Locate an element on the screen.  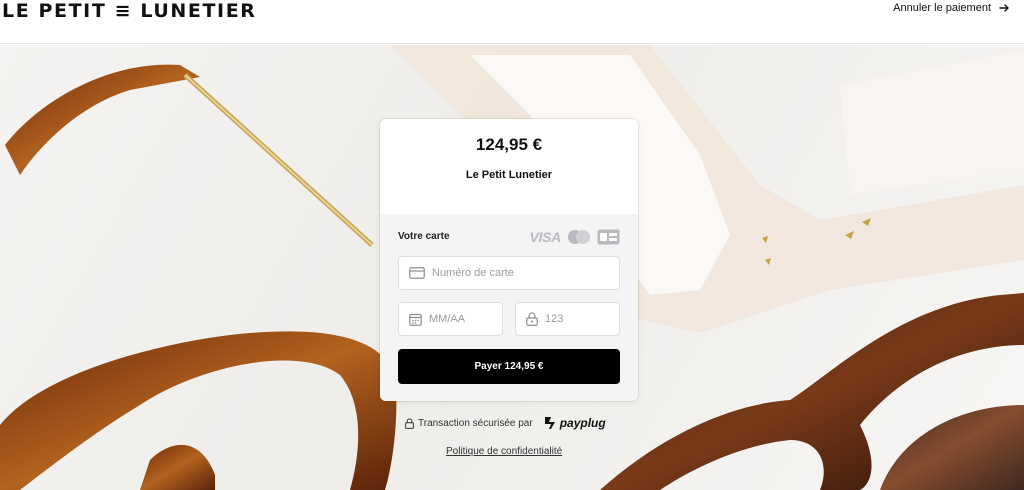
cancel-payment-link: Annuler le paiement is located at coordinates (951, 8).